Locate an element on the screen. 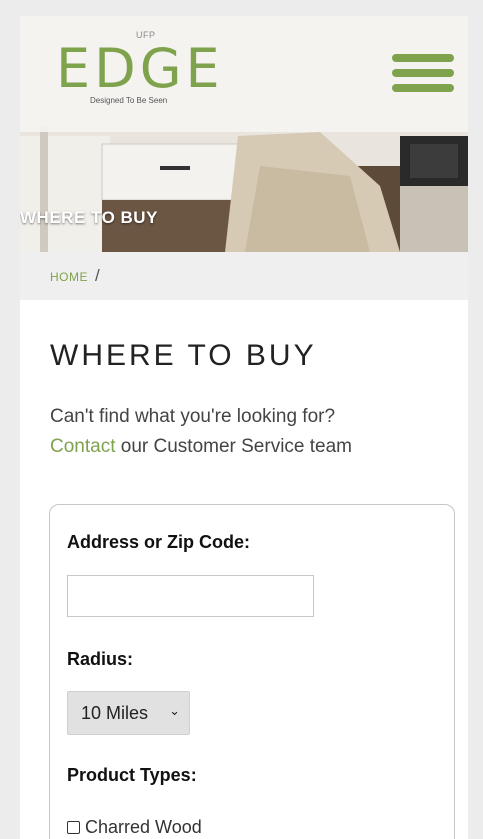 Image resolution: width=483 pixels, height=839 pixels. page-title: WHERE TO BUY is located at coordinates (183, 355).